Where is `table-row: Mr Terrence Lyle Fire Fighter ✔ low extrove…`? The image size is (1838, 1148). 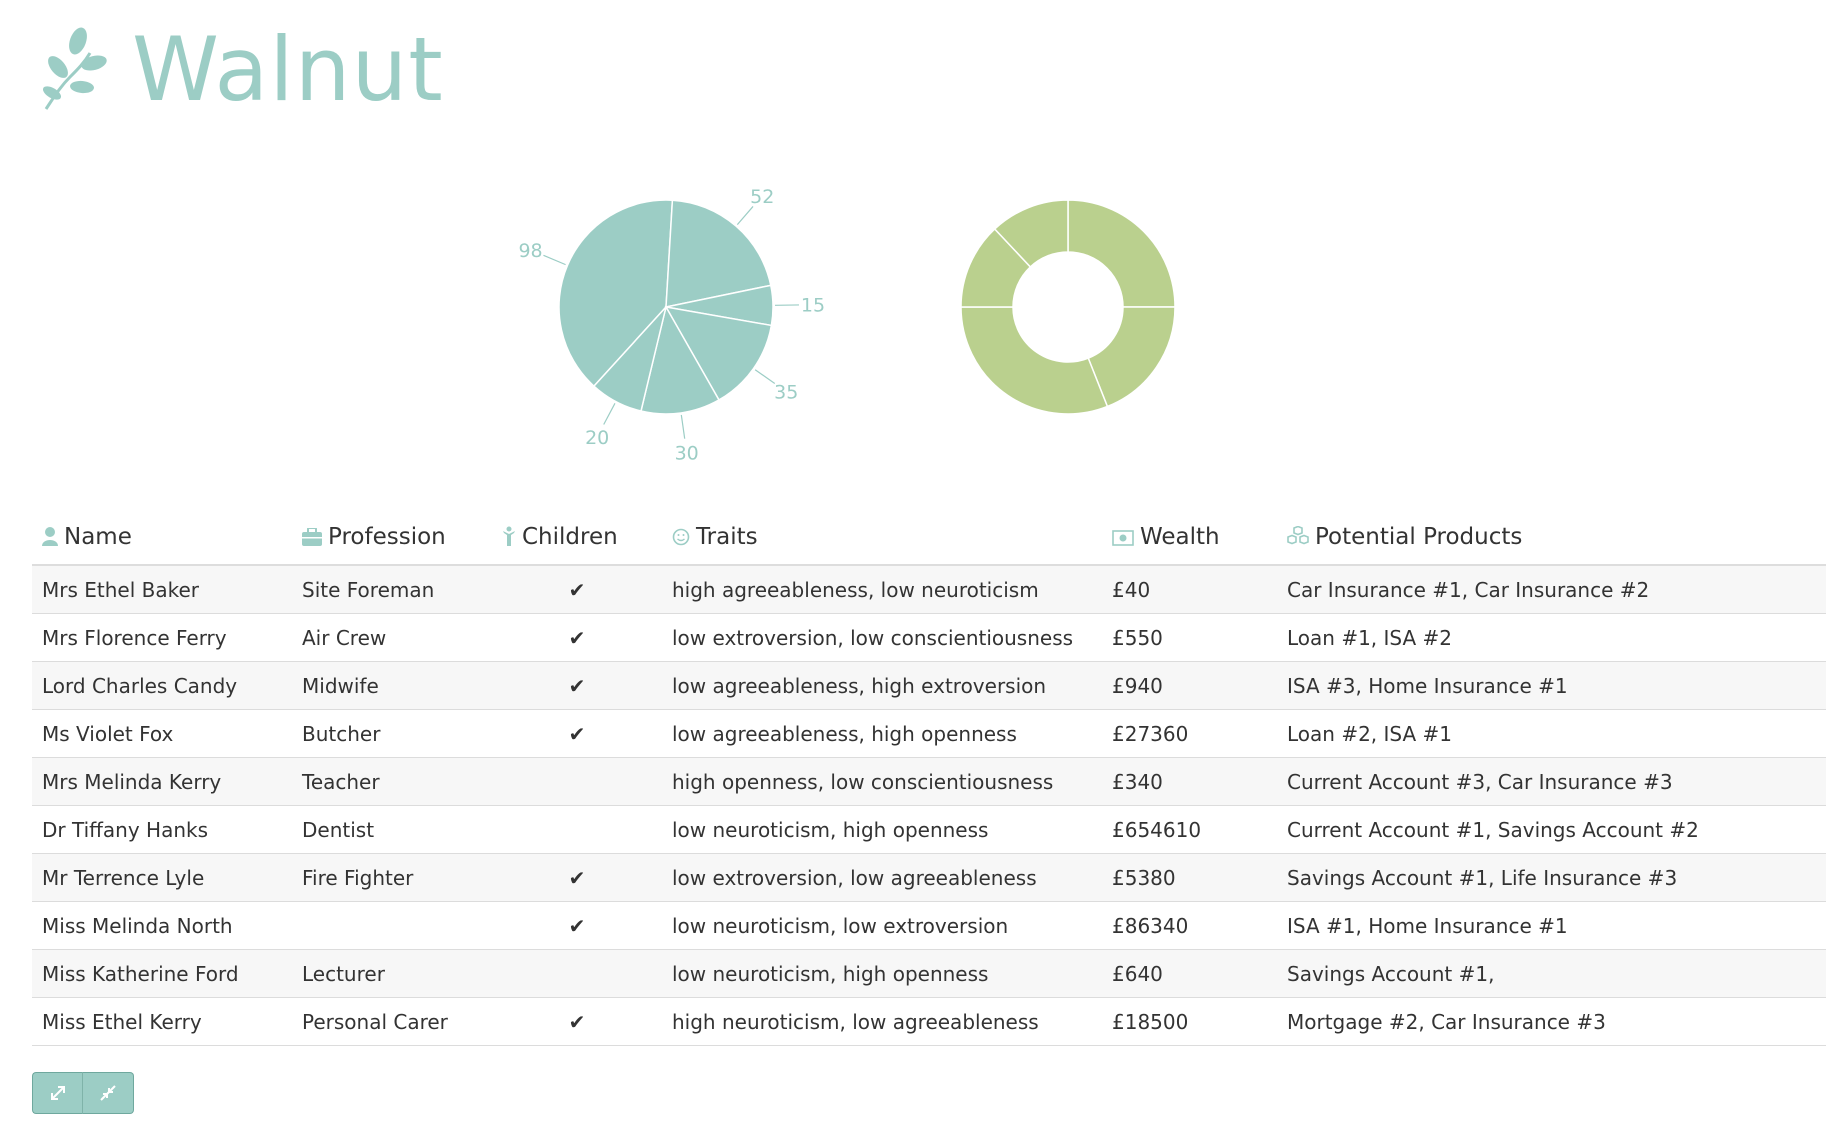 table-row: Mr Terrence Lyle Fire Fighter ✔ low extrove… is located at coordinates (929, 877).